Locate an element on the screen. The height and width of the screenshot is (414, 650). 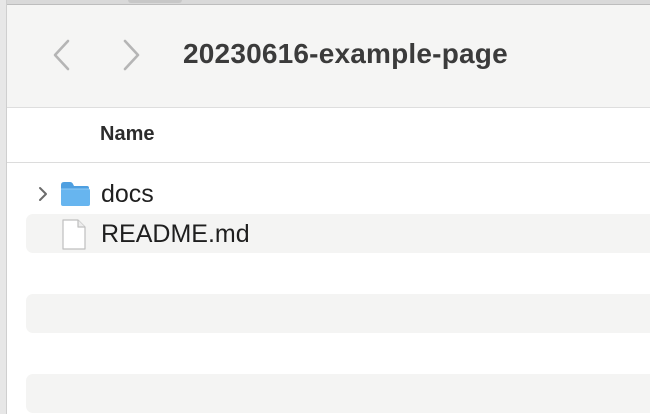
folder-icon is located at coordinates (75, 196).